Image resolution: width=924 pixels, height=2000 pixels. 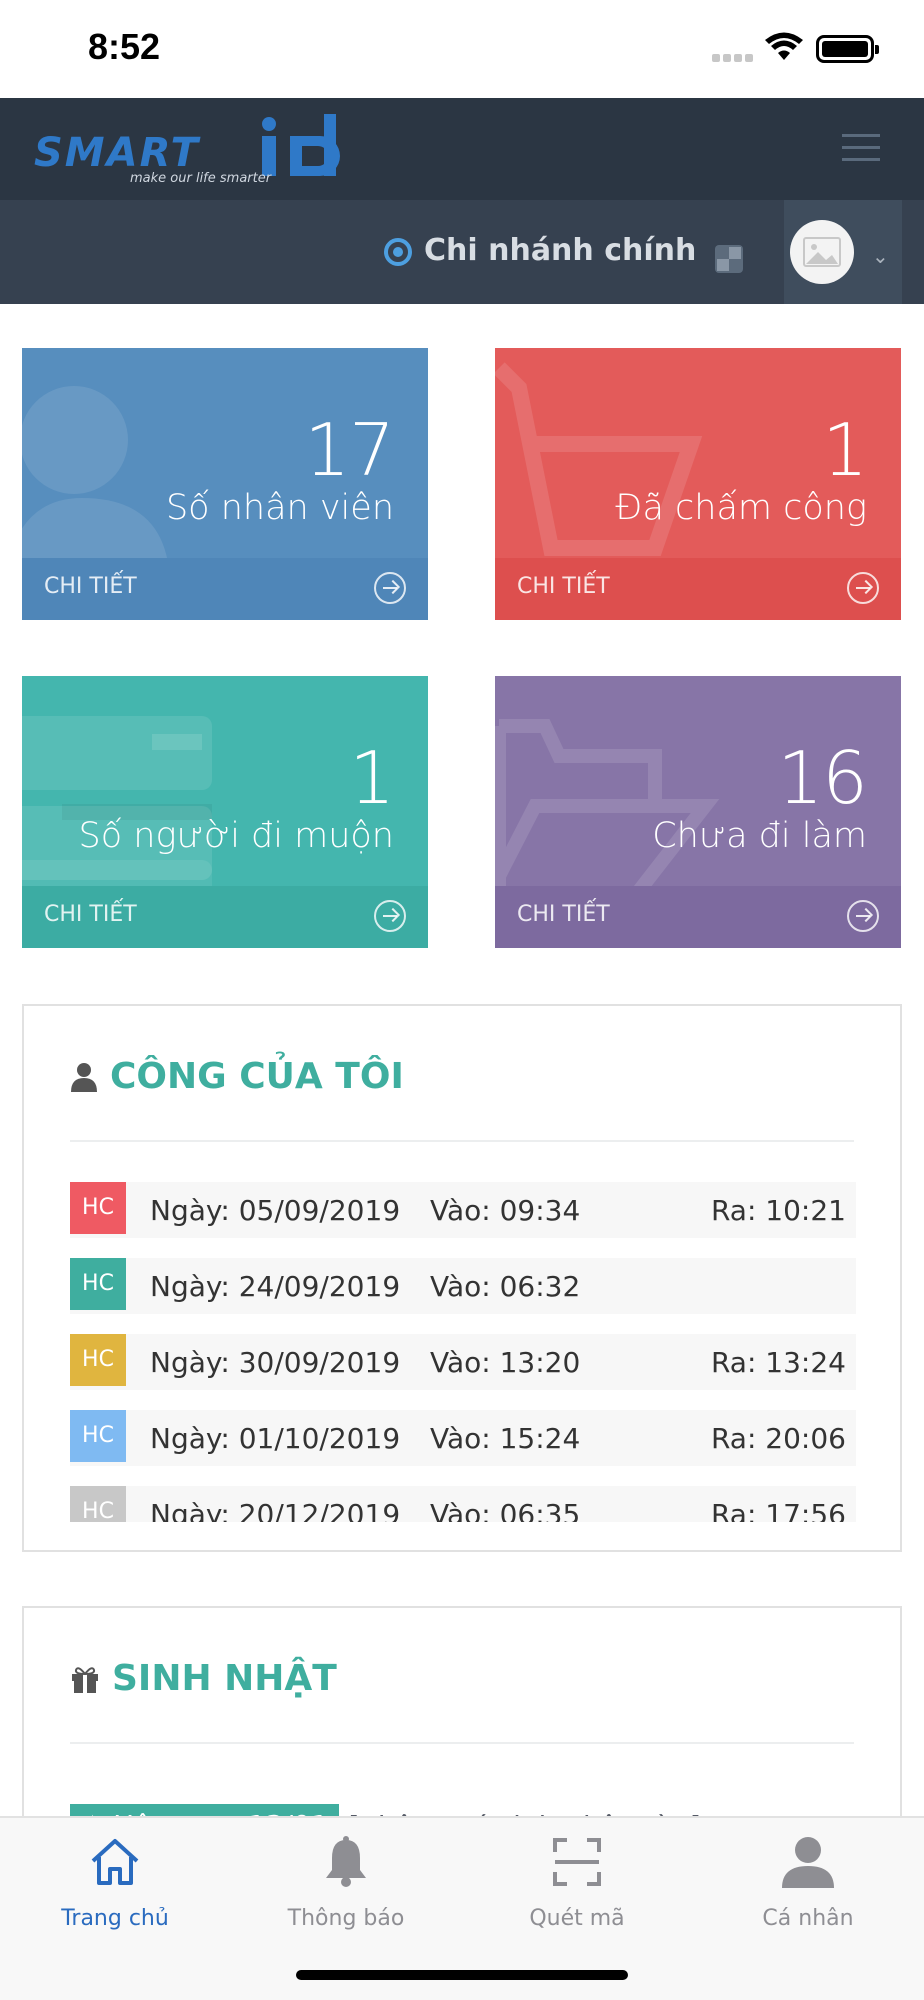 I want to click on tile-value: 16, so click(x=822, y=778).